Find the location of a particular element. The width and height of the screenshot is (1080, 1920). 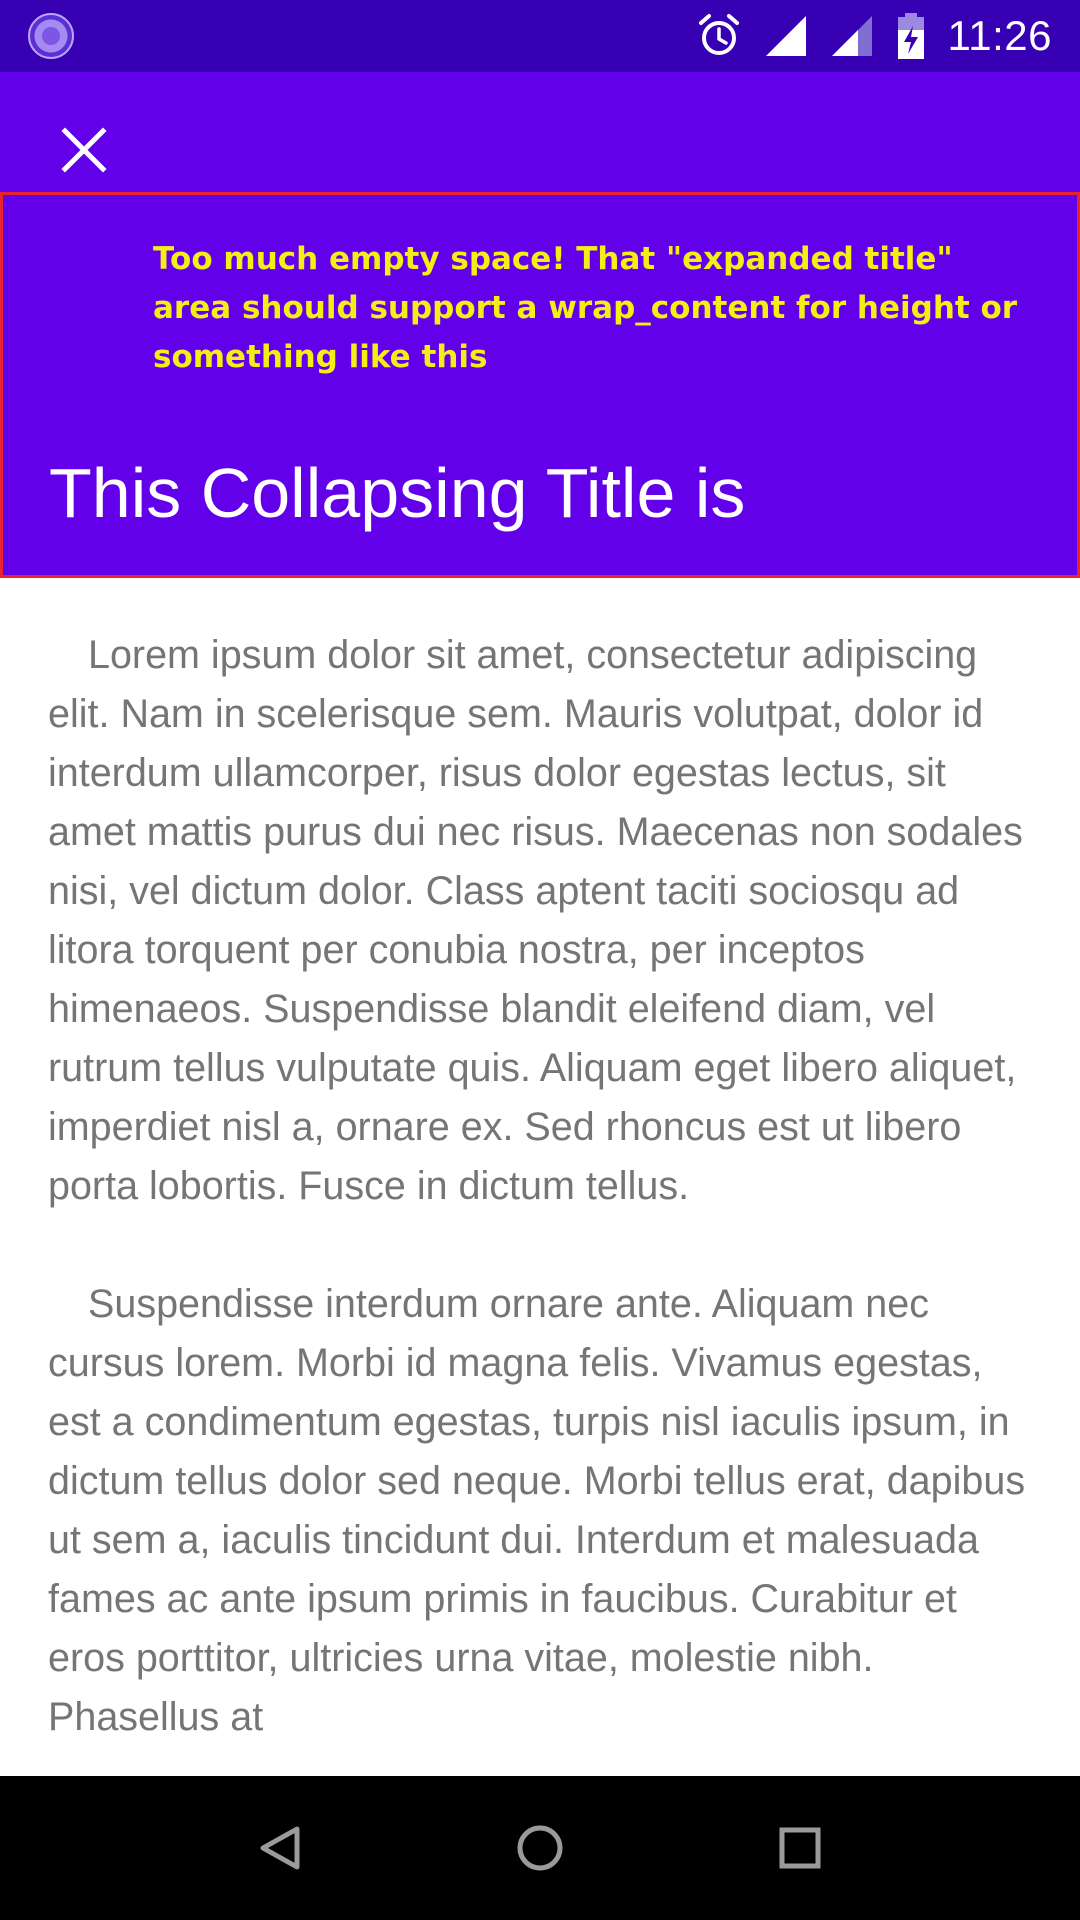

close-icon is located at coordinates (84, 150).